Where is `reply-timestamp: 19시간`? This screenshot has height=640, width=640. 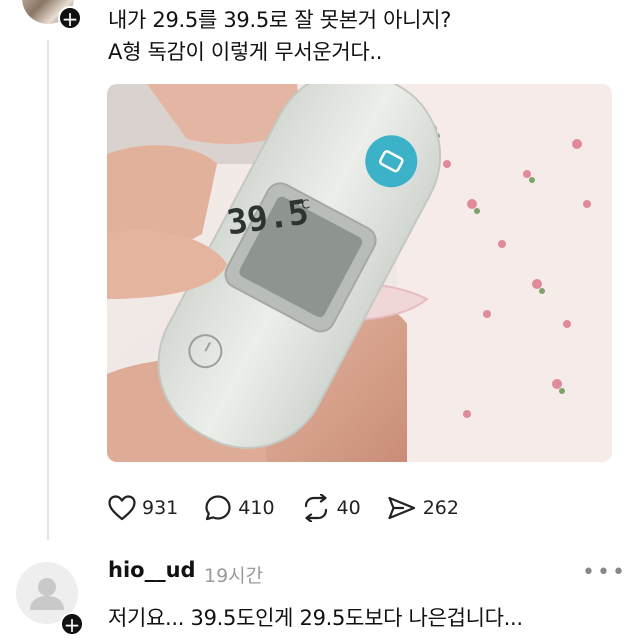
reply-timestamp: 19시간 is located at coordinates (234, 576).